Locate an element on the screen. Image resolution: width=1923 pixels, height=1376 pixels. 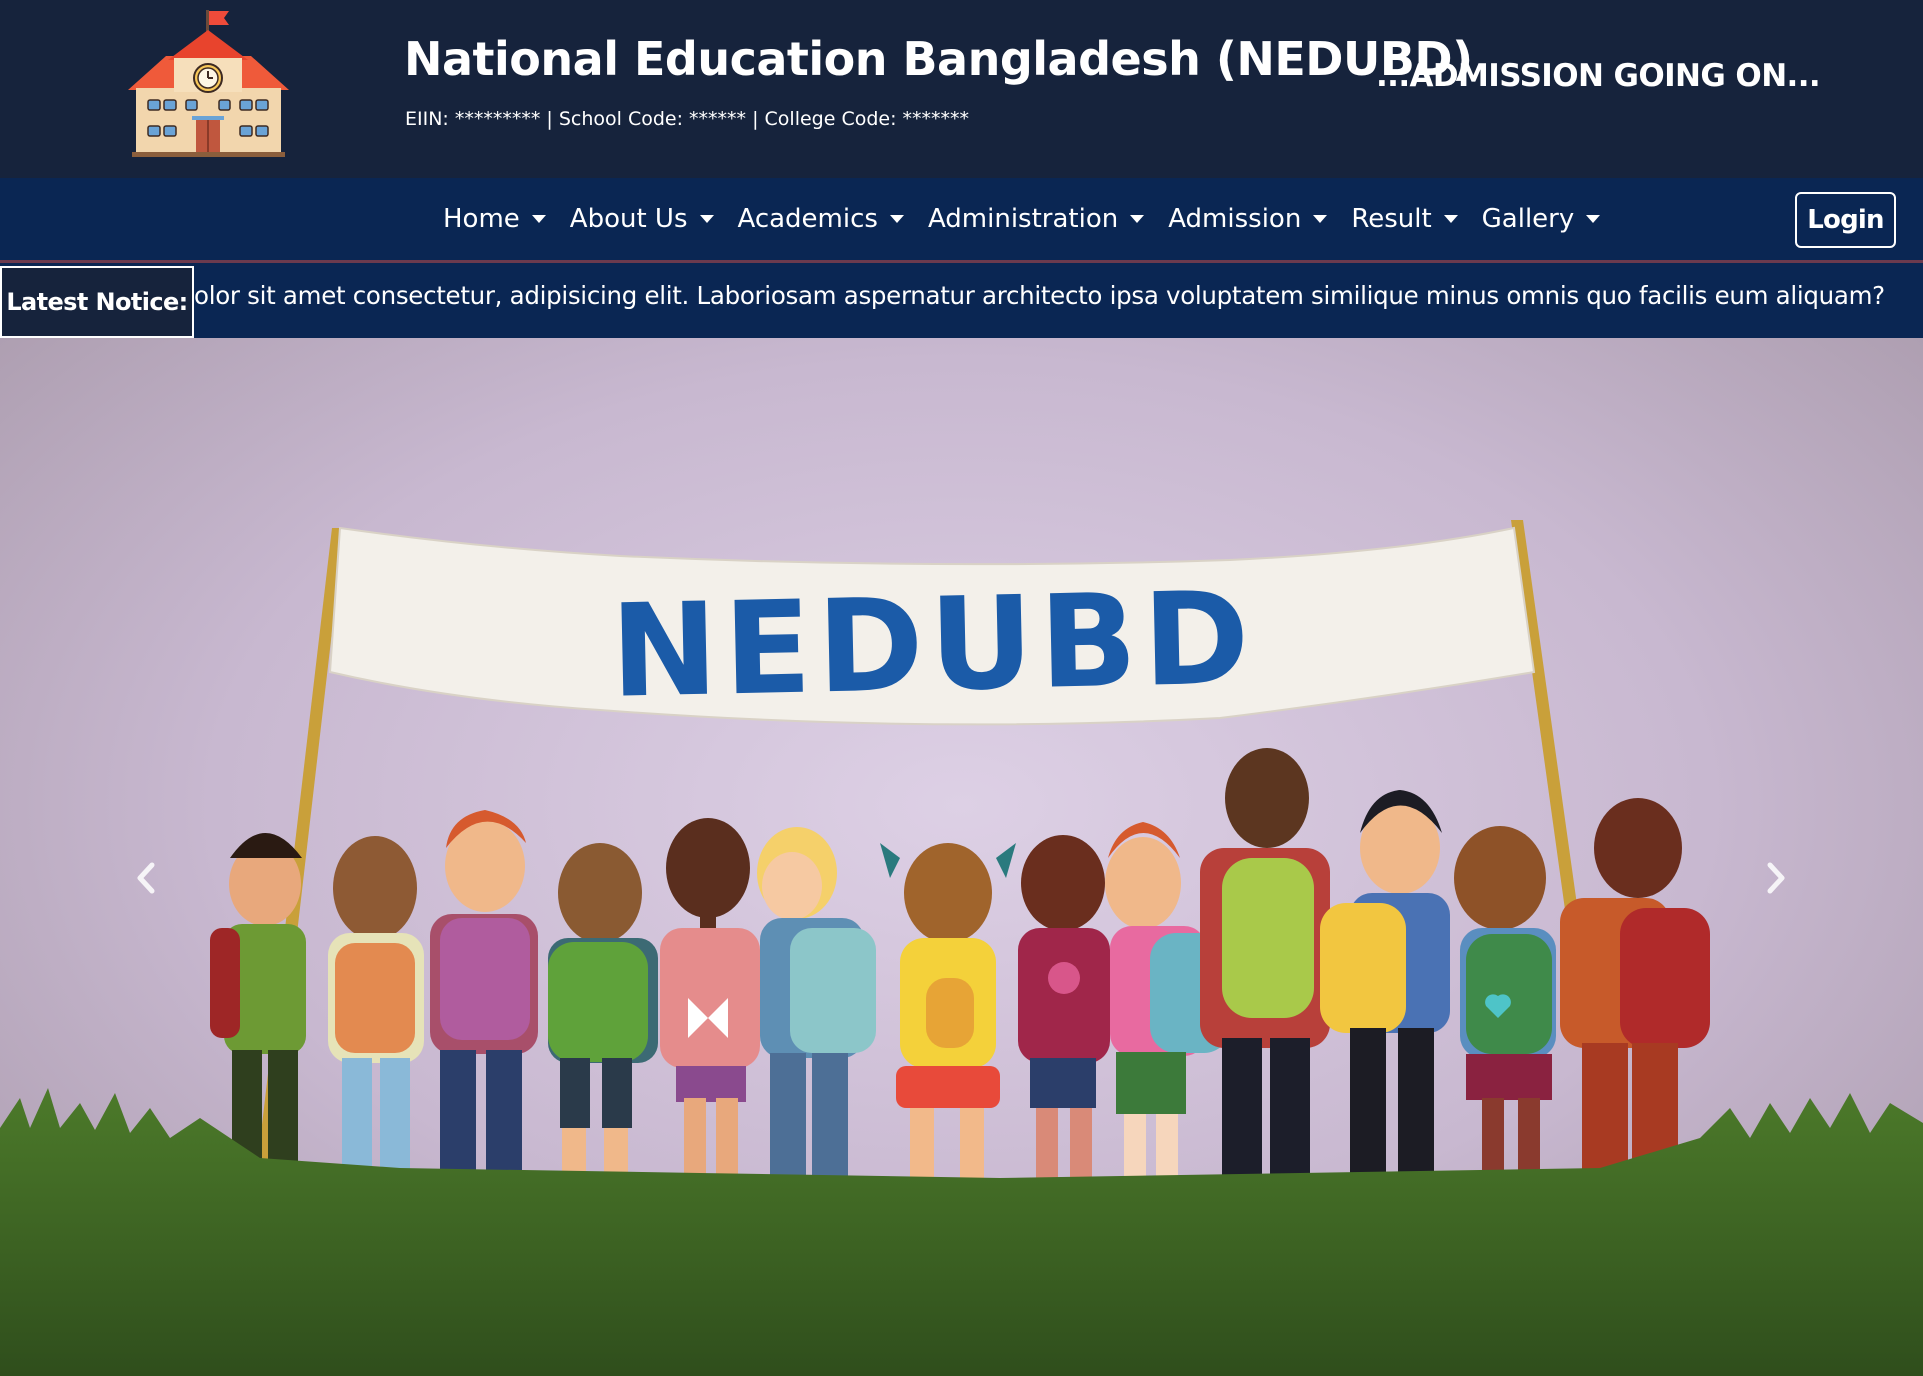
login-button: Login is located at coordinates (1845, 220).